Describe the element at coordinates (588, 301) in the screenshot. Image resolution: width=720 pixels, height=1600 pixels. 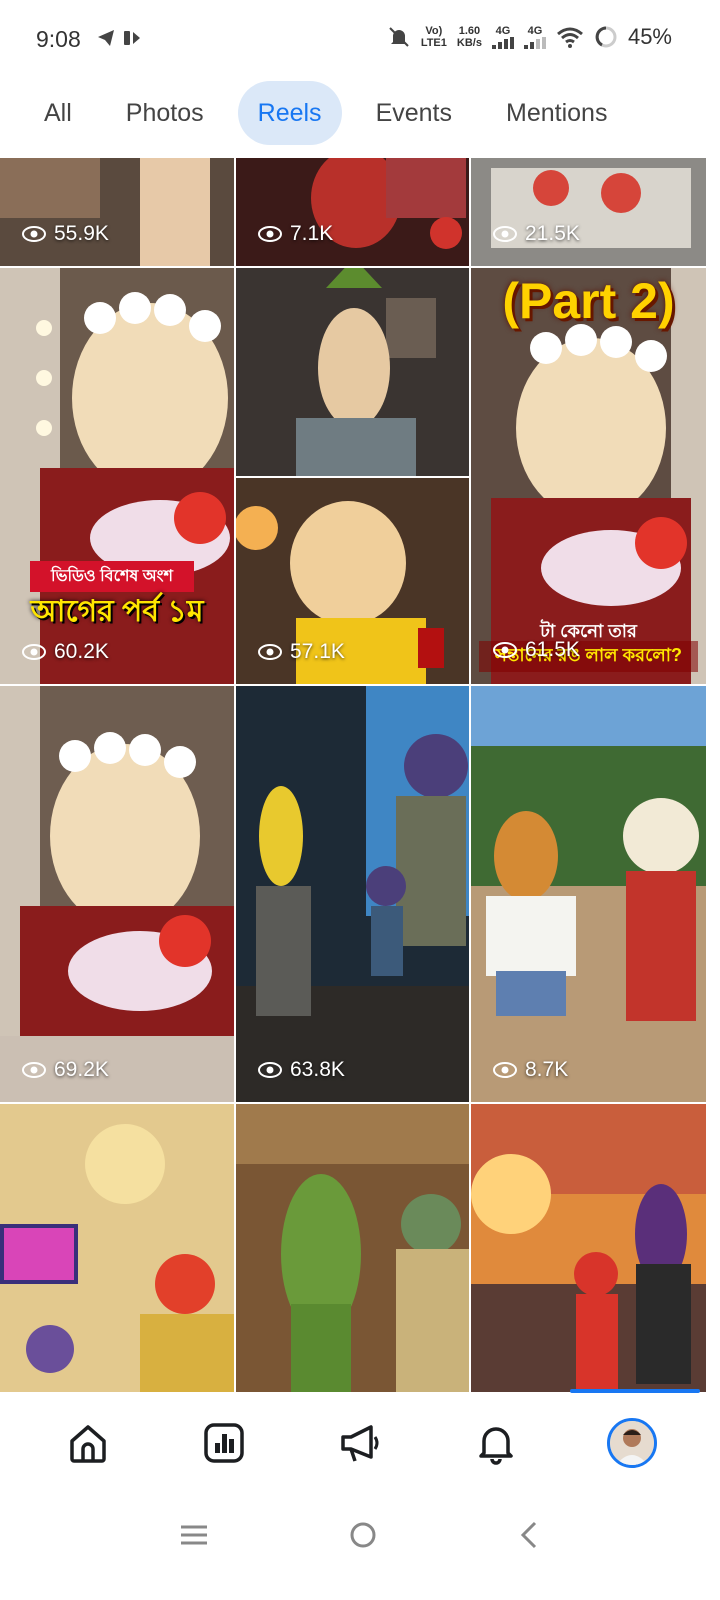
I see `reel-caption-part: (Part 2)` at that location.